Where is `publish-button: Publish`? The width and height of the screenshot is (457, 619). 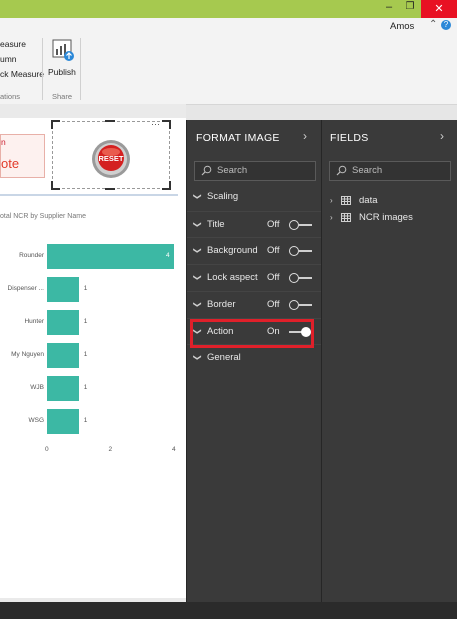
publish-button: Publish is located at coordinates (62, 58).